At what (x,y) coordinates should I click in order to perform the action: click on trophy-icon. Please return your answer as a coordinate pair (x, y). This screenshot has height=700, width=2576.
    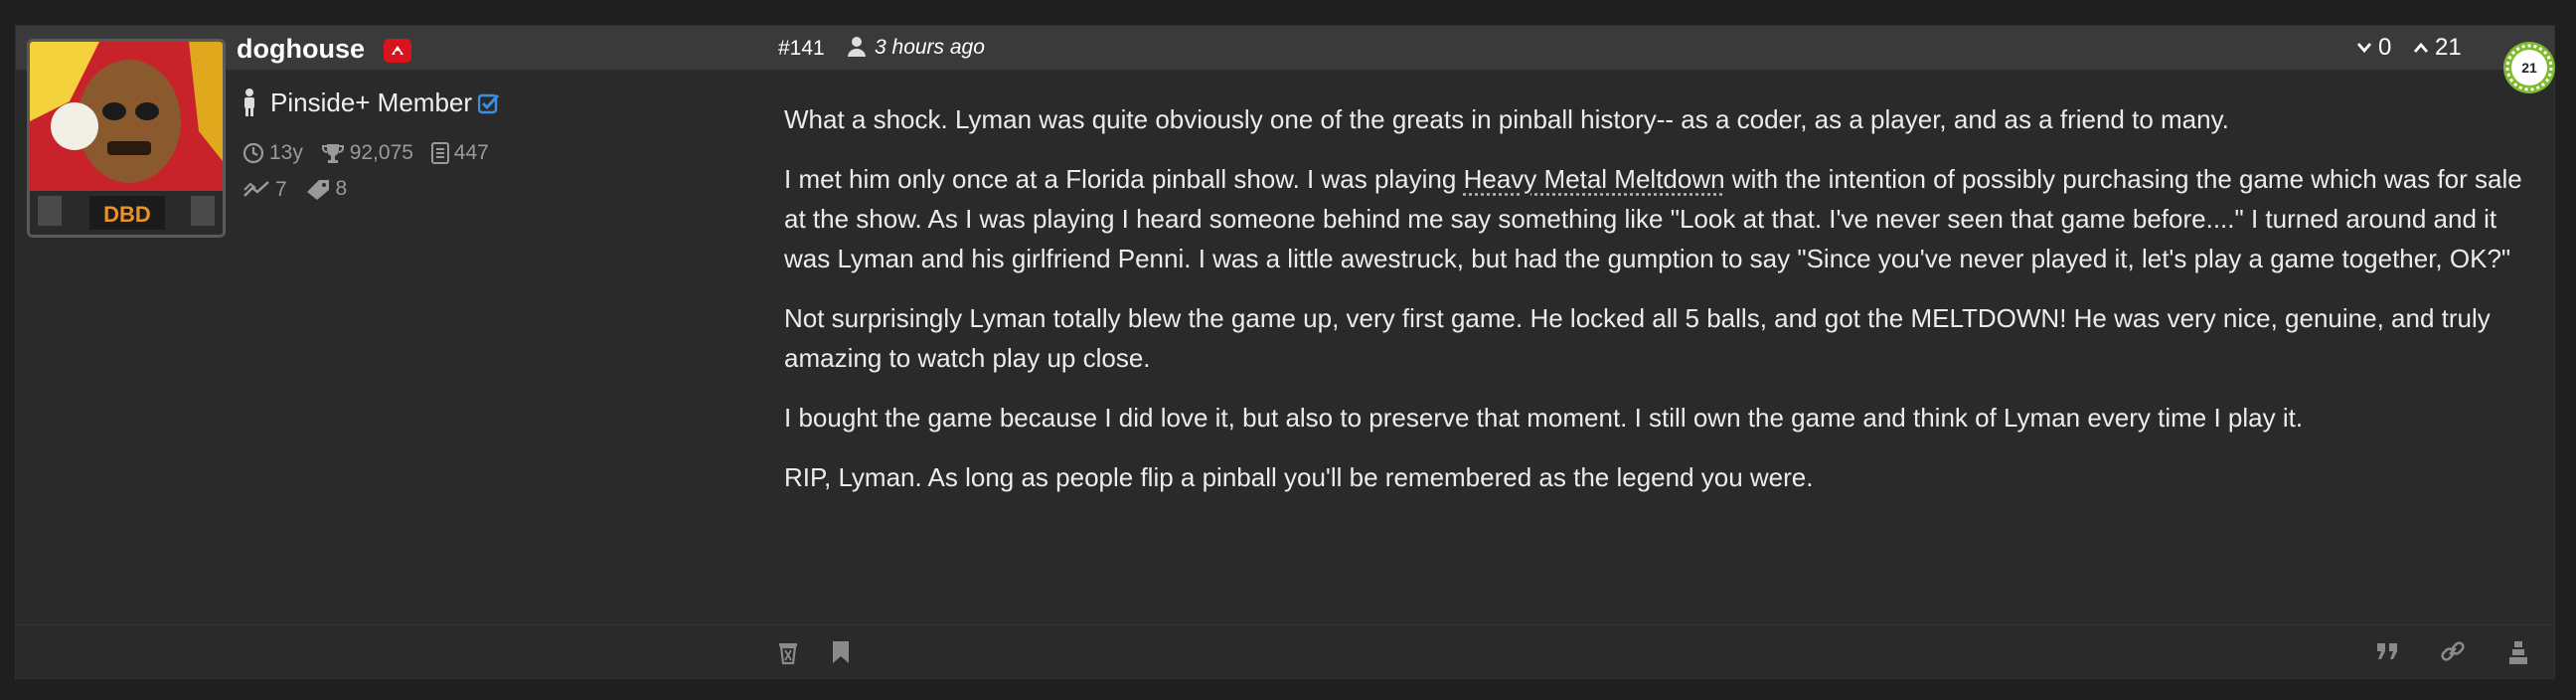
    Looking at the image, I should click on (332, 153).